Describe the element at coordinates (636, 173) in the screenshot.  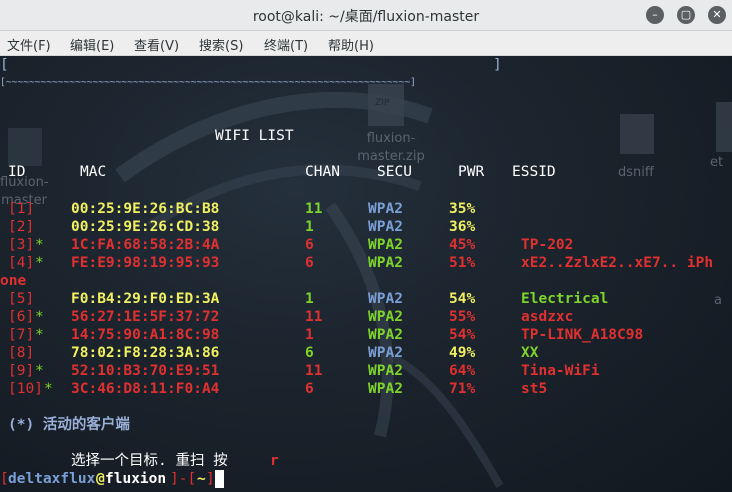
I see `dsniff-label: dsniff` at that location.